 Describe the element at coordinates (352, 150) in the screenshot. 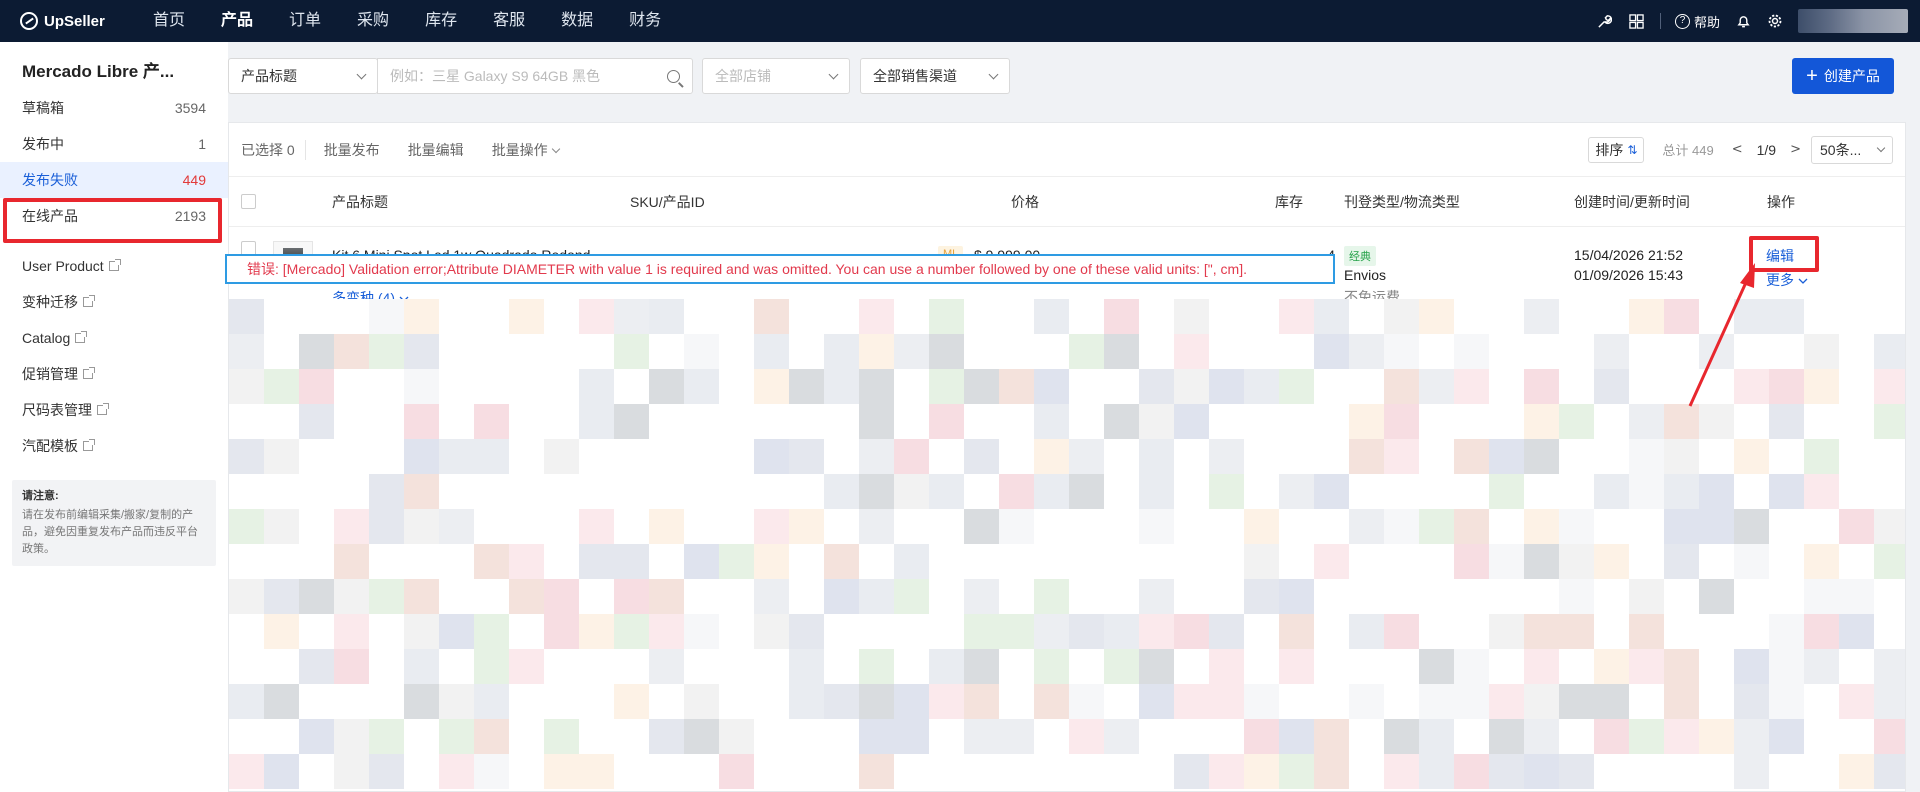

I see `batch-publish-button: 批量发布` at that location.